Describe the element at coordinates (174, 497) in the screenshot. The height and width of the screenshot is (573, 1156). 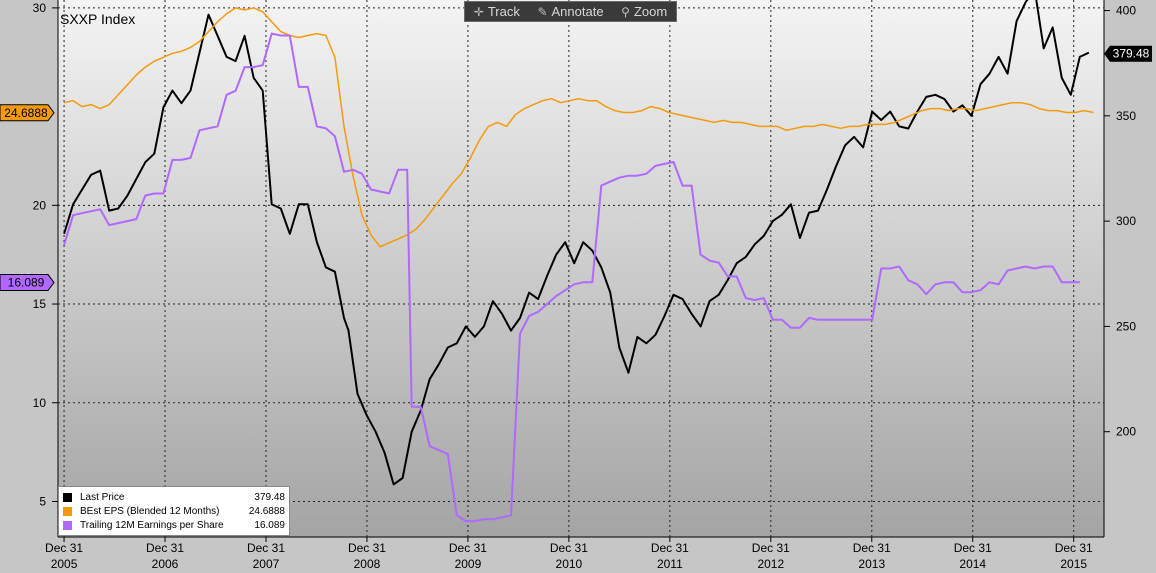
I see `legend-item-last-price: Last Price 379.48` at that location.